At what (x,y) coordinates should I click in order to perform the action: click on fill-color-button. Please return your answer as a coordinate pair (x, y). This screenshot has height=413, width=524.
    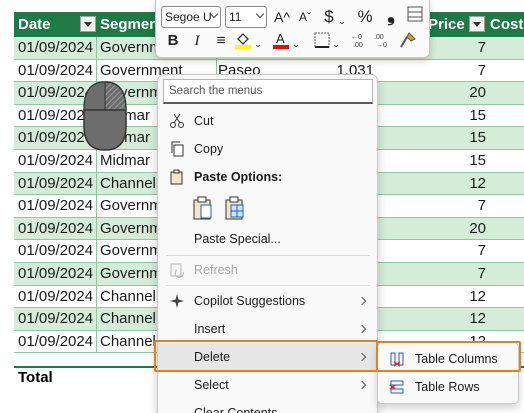
    Looking at the image, I should click on (243, 40).